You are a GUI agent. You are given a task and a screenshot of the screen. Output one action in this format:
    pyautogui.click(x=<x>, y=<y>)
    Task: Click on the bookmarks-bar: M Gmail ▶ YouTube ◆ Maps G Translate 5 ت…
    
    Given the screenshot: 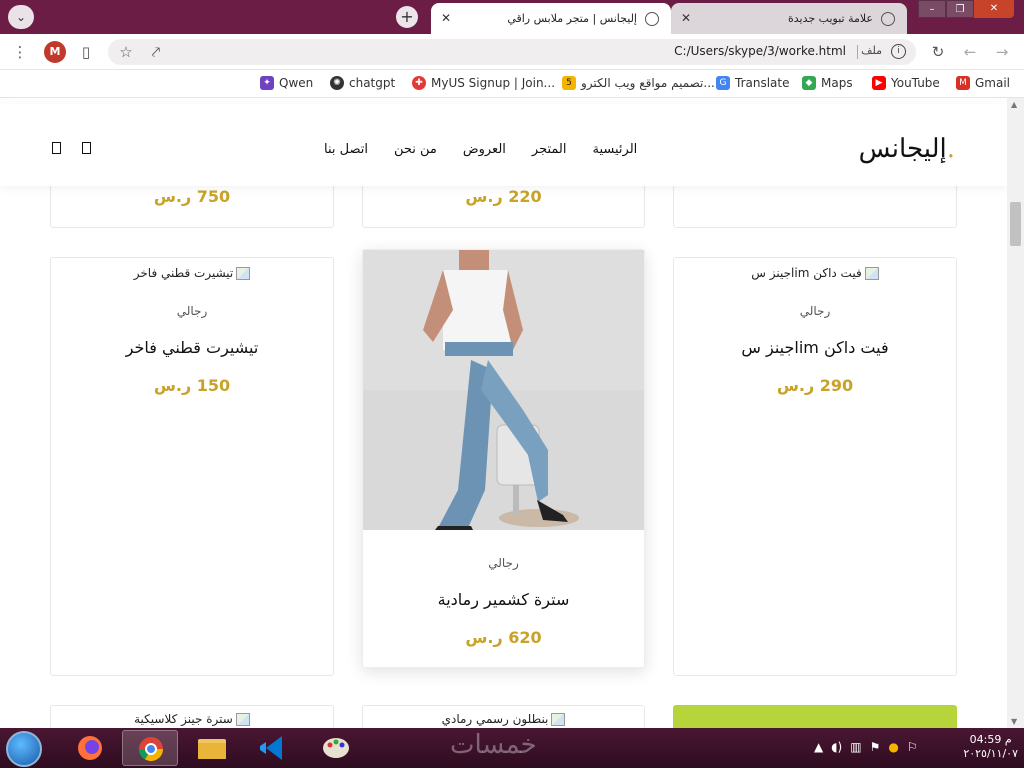 What is the action you would take?
    pyautogui.click(x=512, y=84)
    